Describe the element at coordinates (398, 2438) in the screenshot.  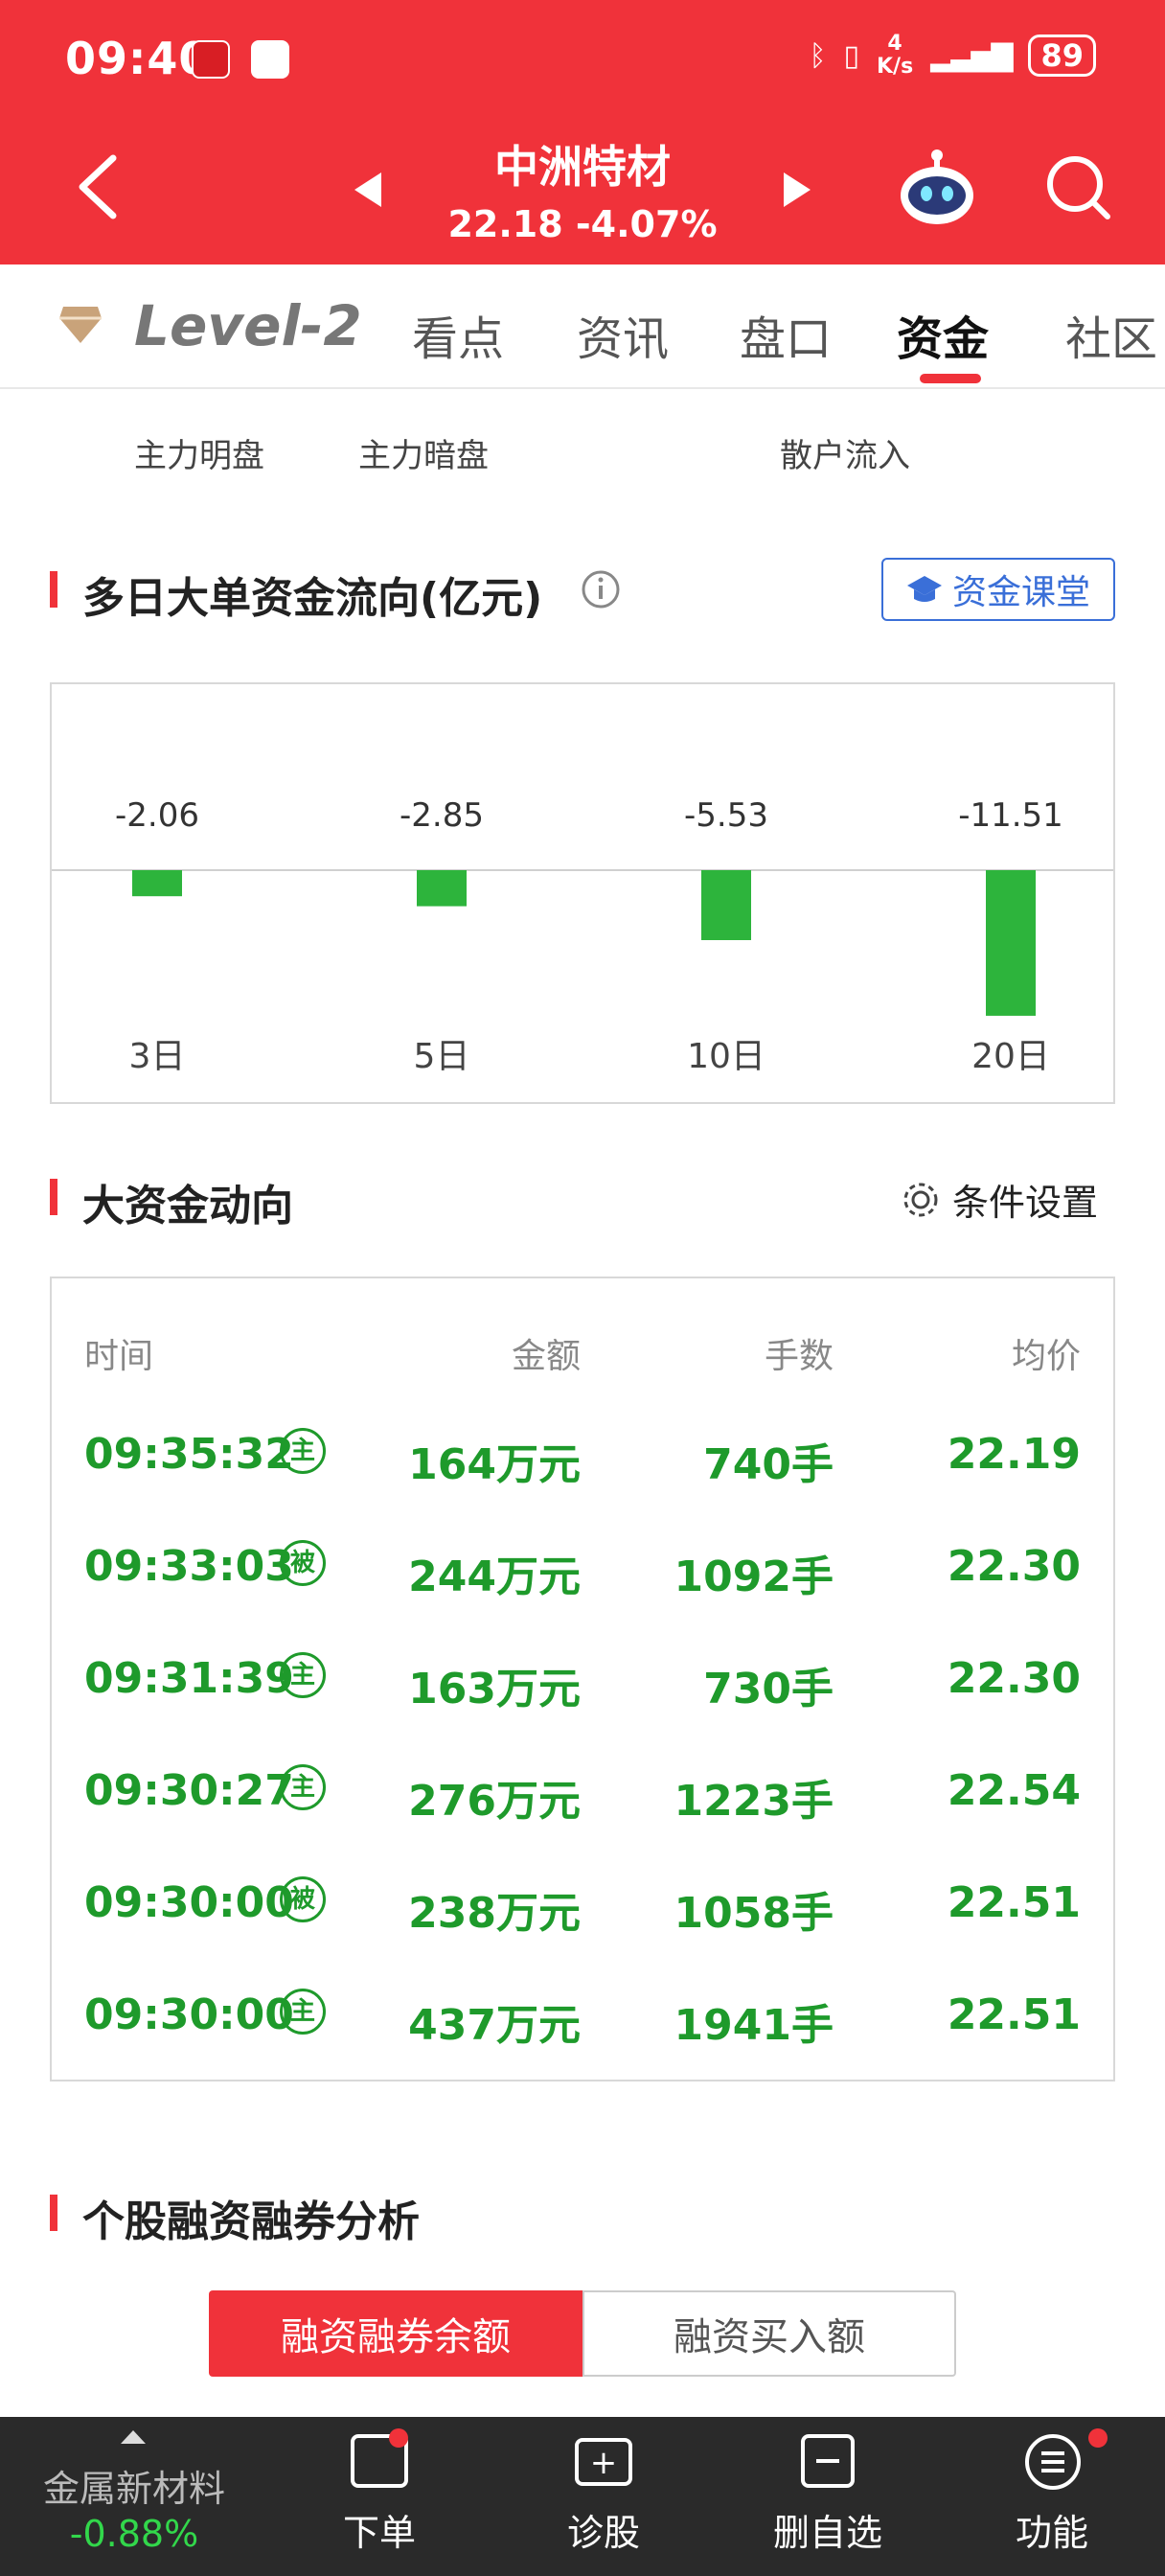
I see `notification-dot` at that location.